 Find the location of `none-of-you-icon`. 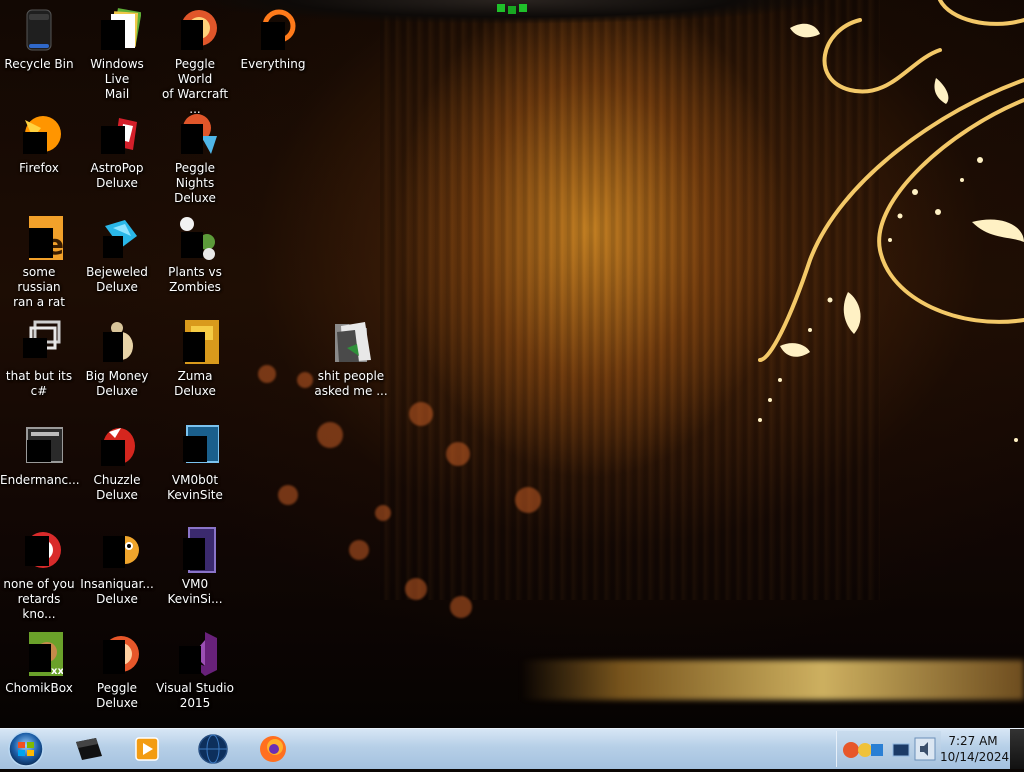

none-of-you-icon is located at coordinates (39, 550).